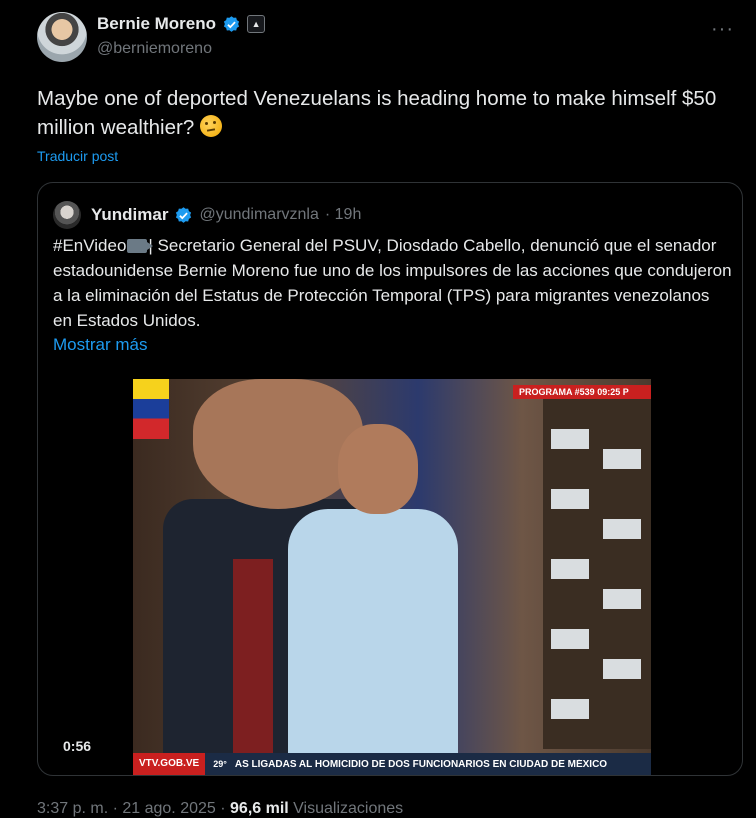 This screenshot has width=756, height=818. I want to click on translate-post-link: Traducir post, so click(77, 156).